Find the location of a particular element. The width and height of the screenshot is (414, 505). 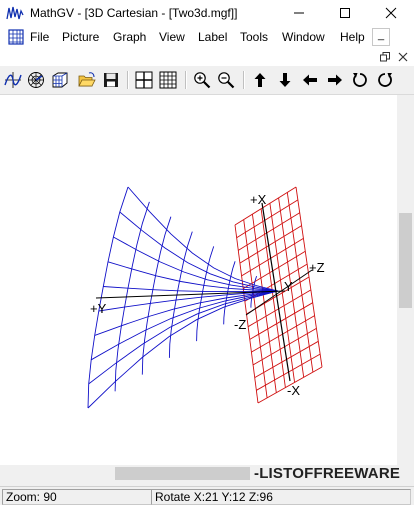

grid-icon is located at coordinates (168, 80).